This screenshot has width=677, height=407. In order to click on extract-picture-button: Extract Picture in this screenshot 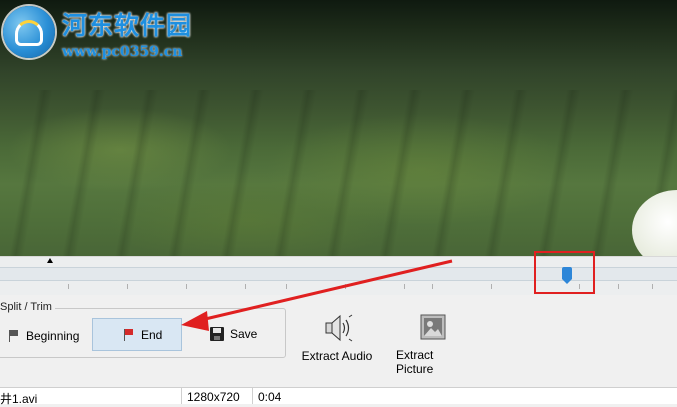, I will do `click(433, 344)`.